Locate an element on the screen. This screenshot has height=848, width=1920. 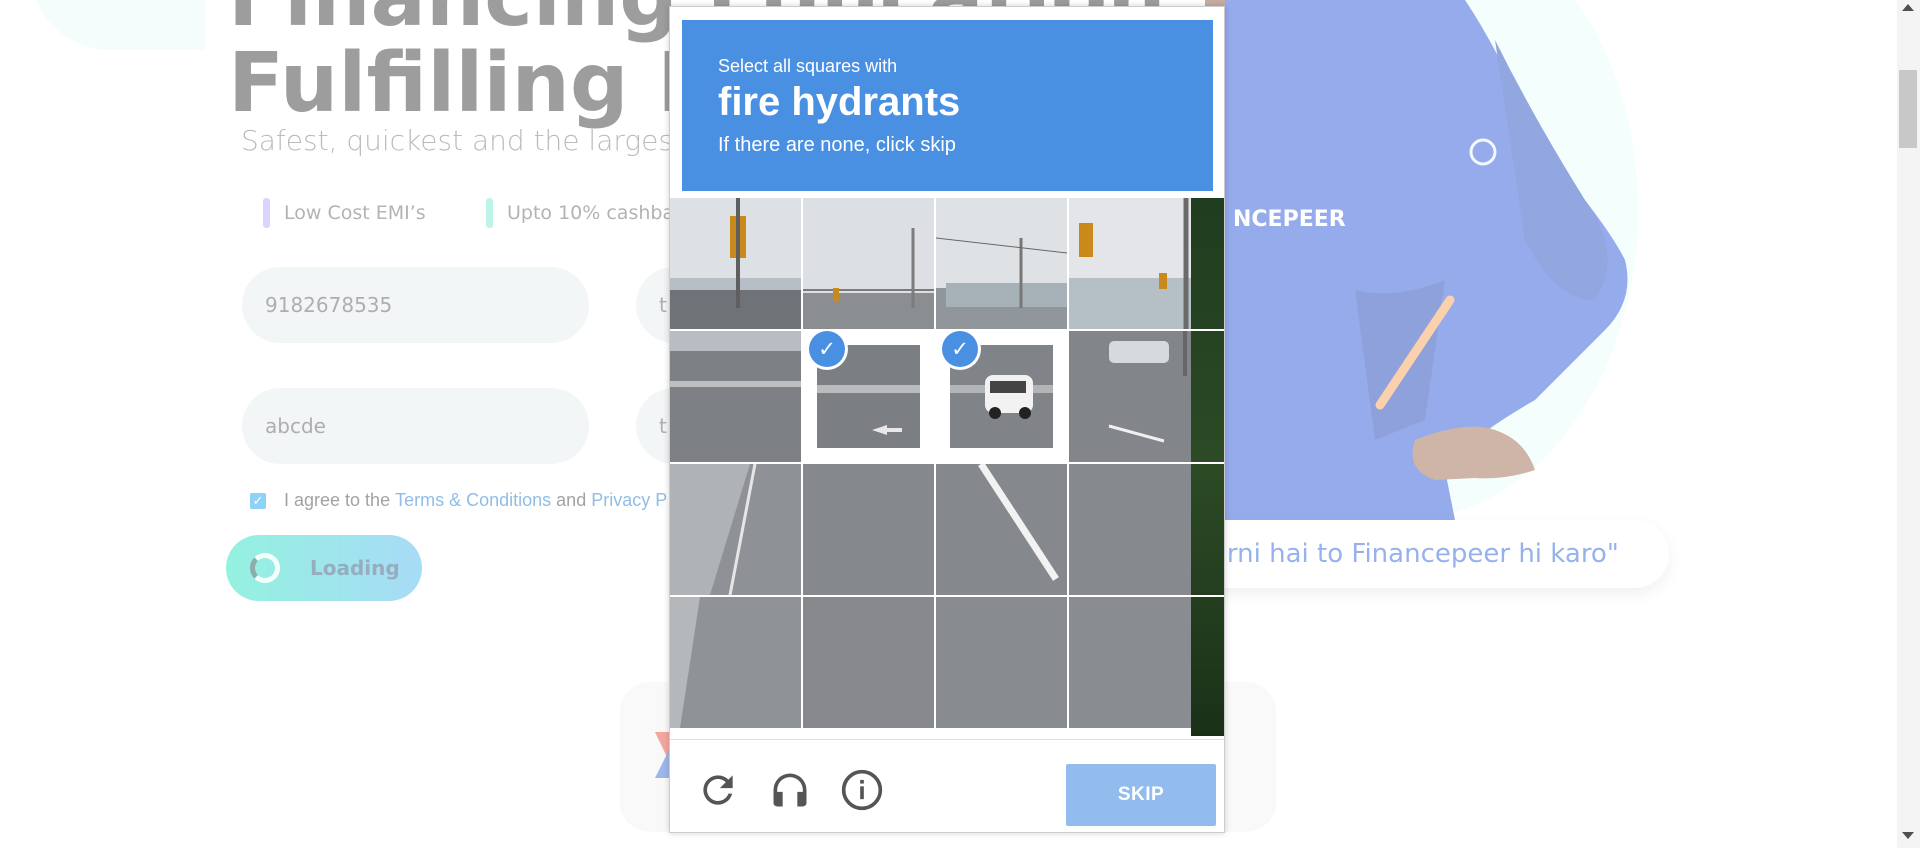
scroll-thumb is located at coordinates (1908, 109).